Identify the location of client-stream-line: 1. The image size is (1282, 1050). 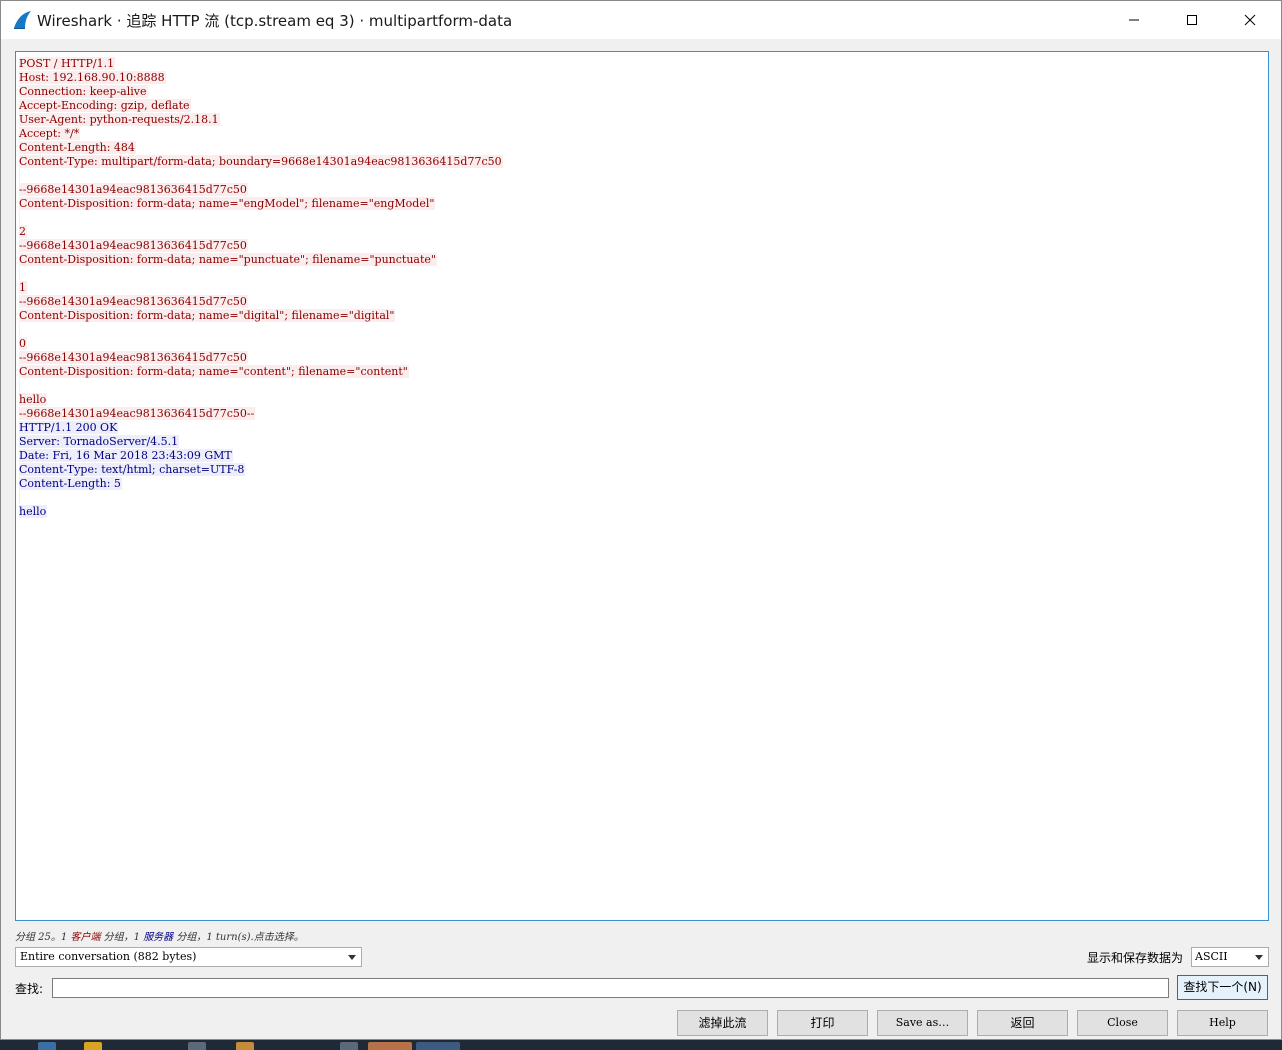
(642, 288).